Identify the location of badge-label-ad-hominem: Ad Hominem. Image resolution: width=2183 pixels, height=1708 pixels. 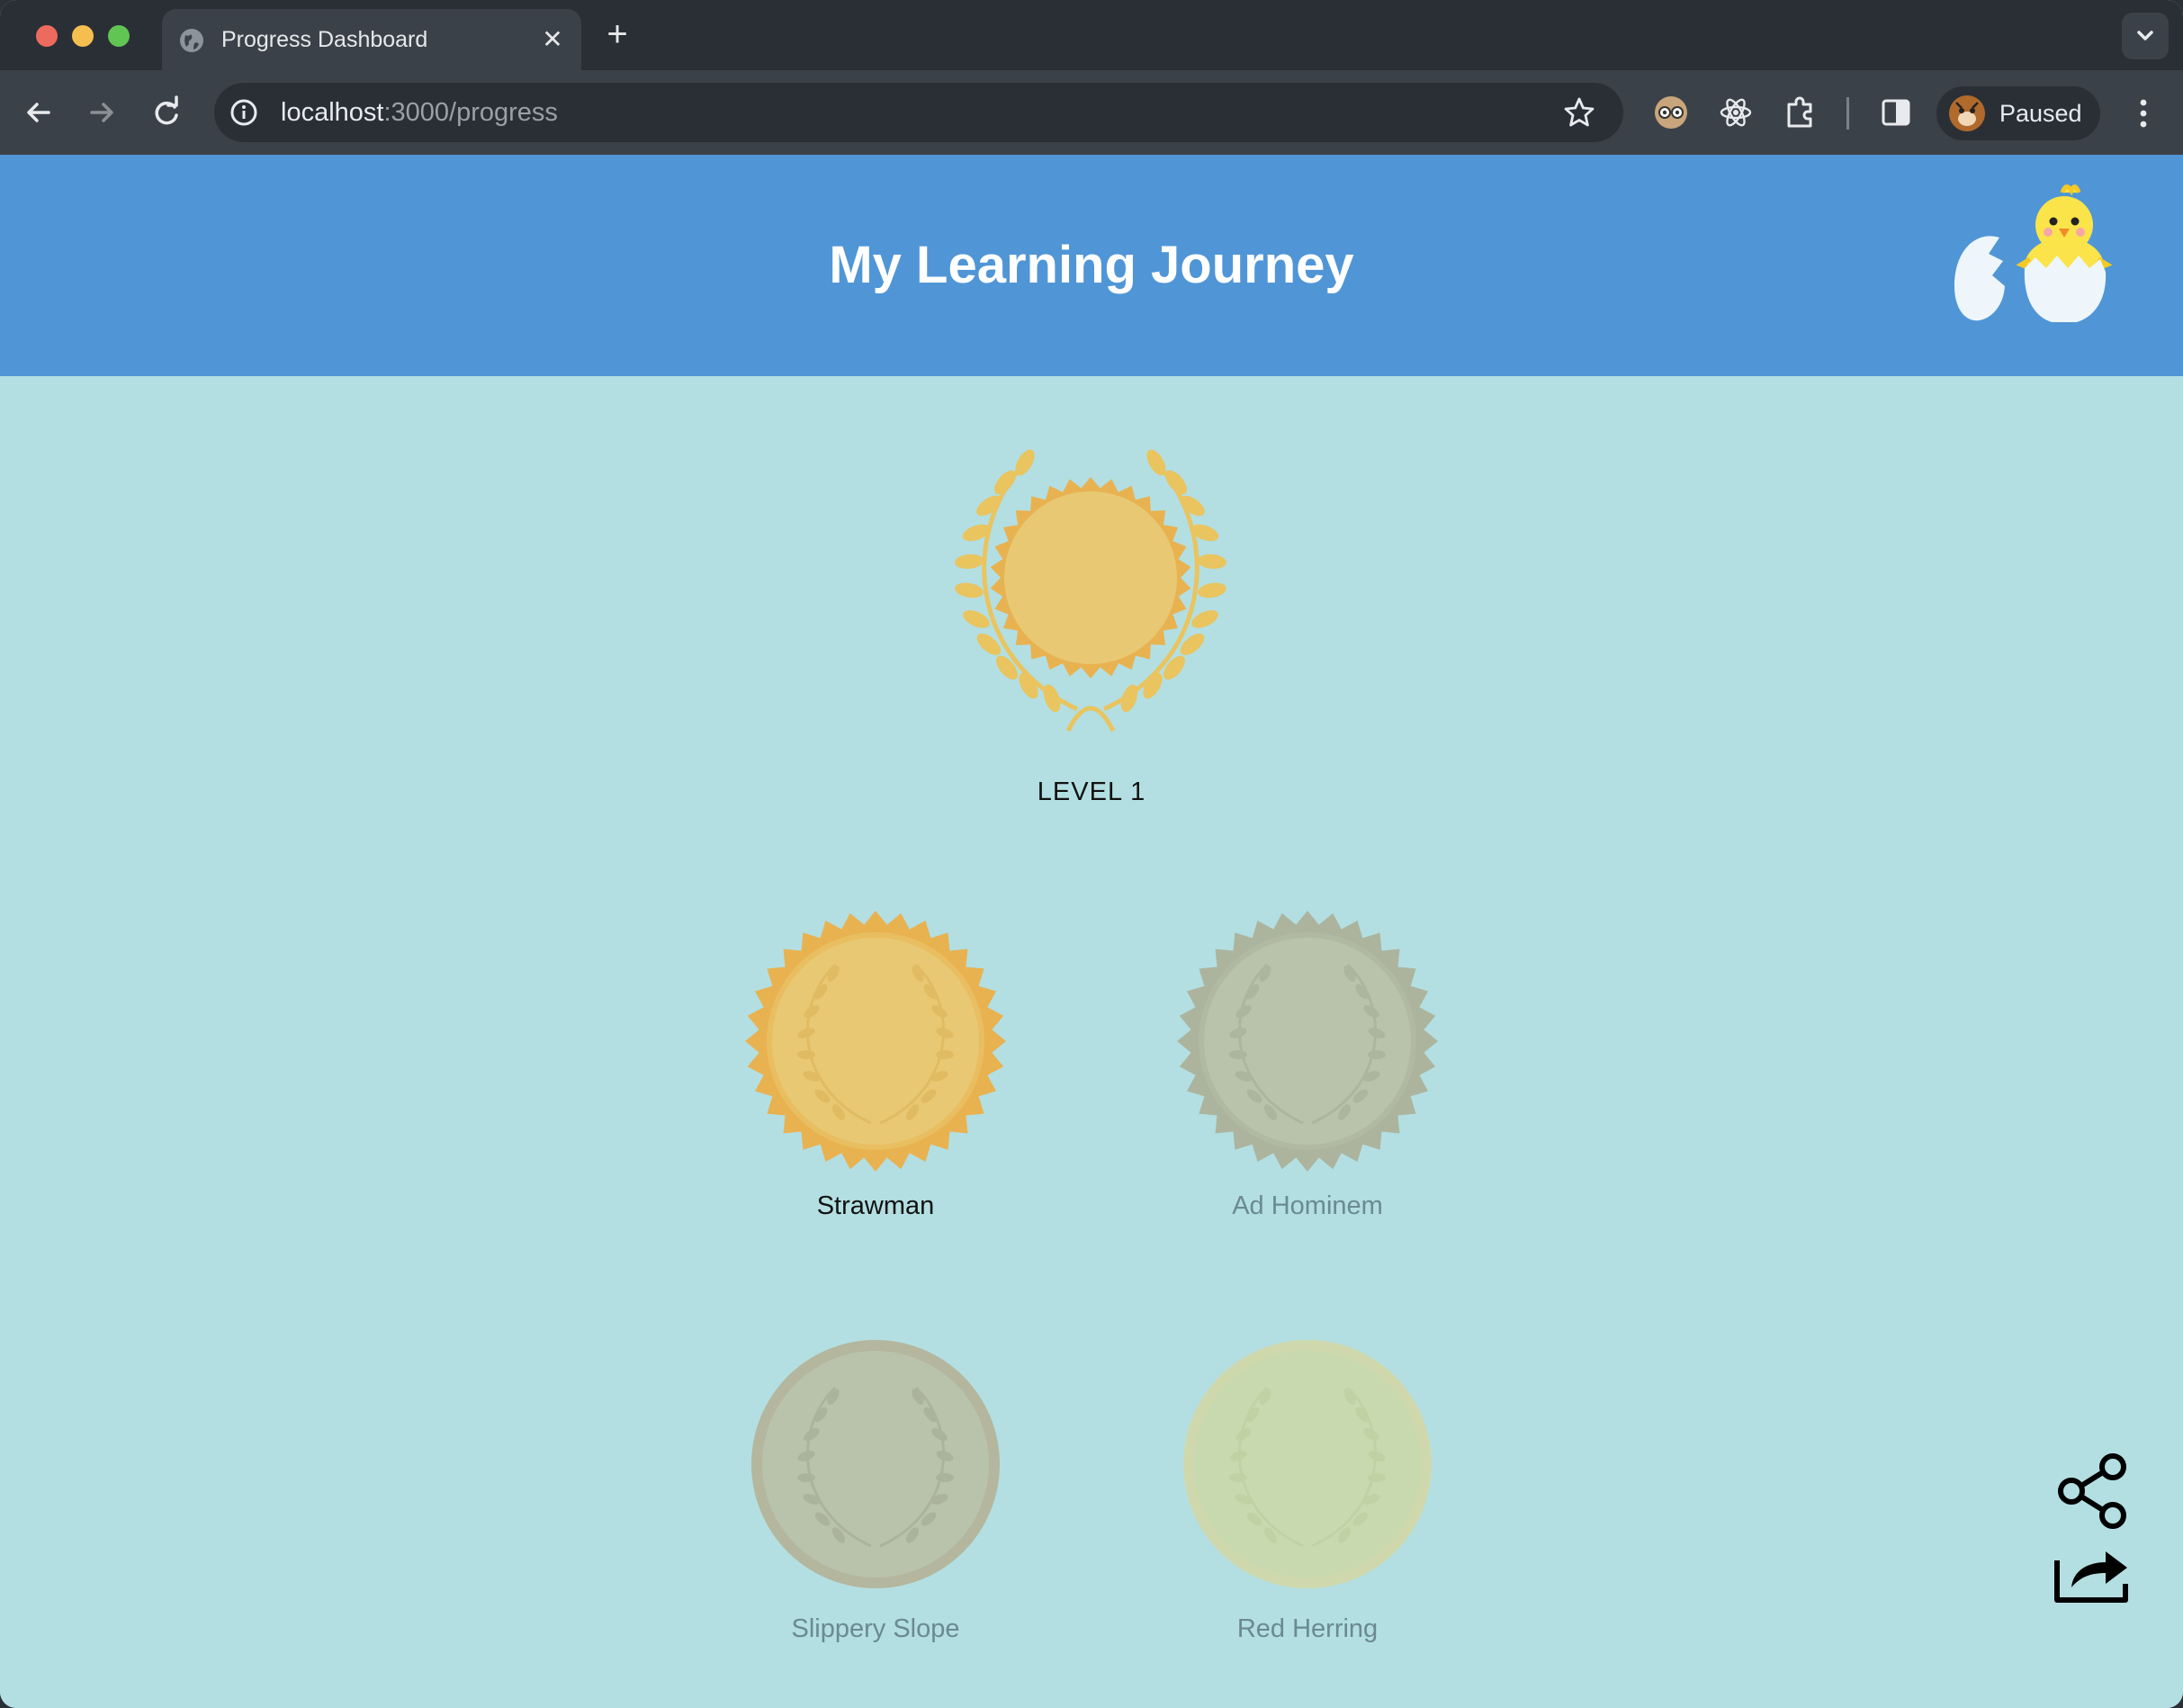
(1307, 1205).